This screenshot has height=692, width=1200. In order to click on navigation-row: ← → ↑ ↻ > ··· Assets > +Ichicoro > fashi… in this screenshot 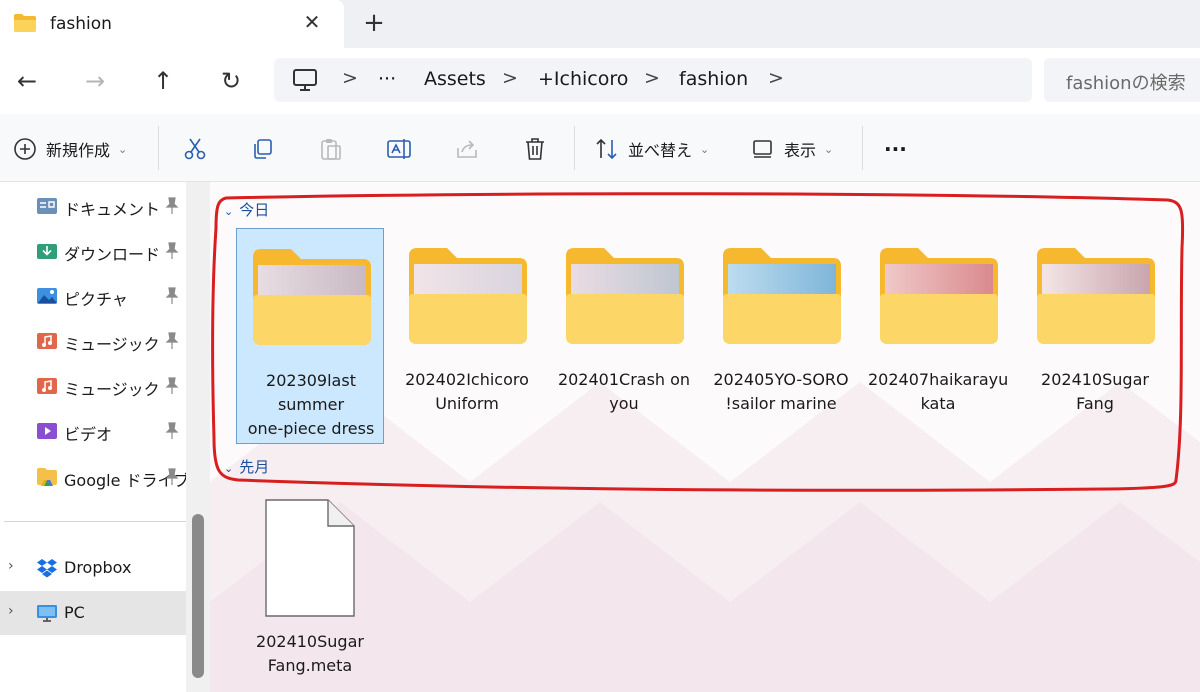, I will do `click(600, 81)`.